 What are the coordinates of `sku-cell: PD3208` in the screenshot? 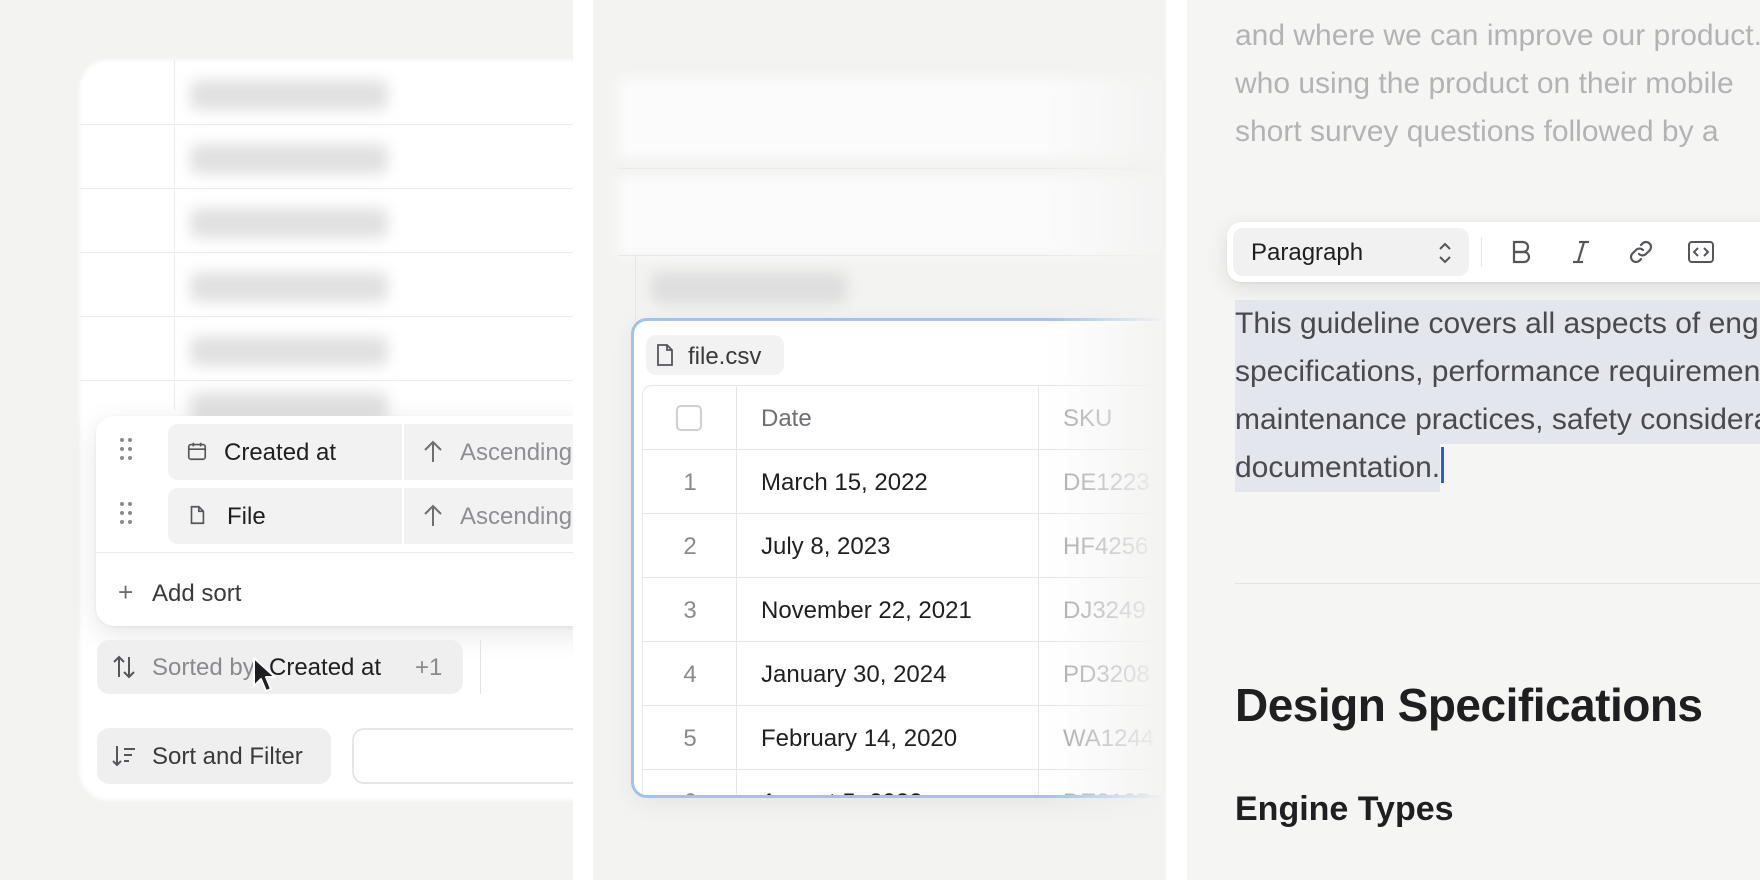 It's located at (1106, 674).